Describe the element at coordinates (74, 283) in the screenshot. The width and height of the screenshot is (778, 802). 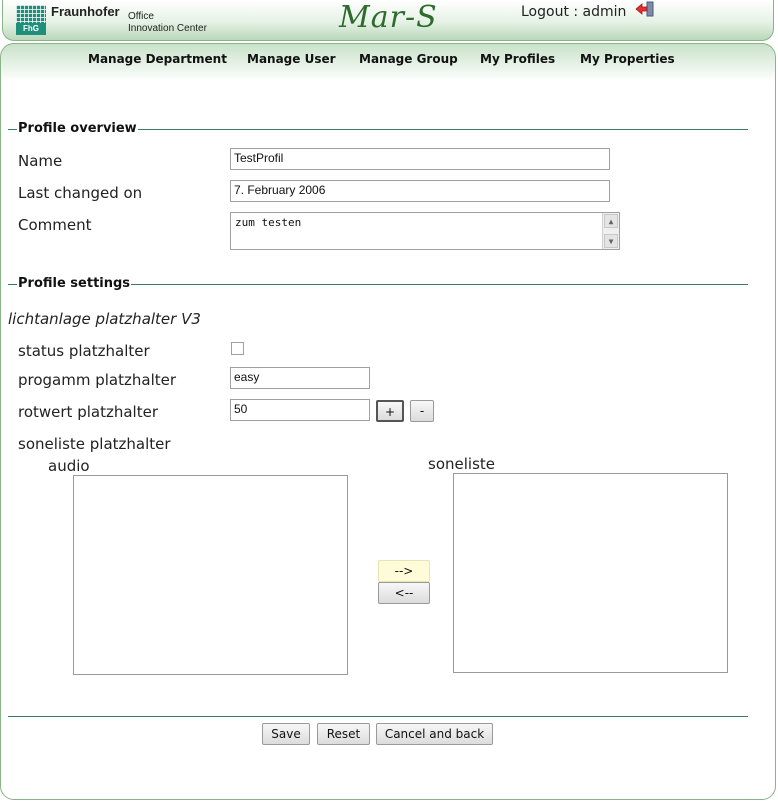
I see `settings-legend: Profile settings` at that location.